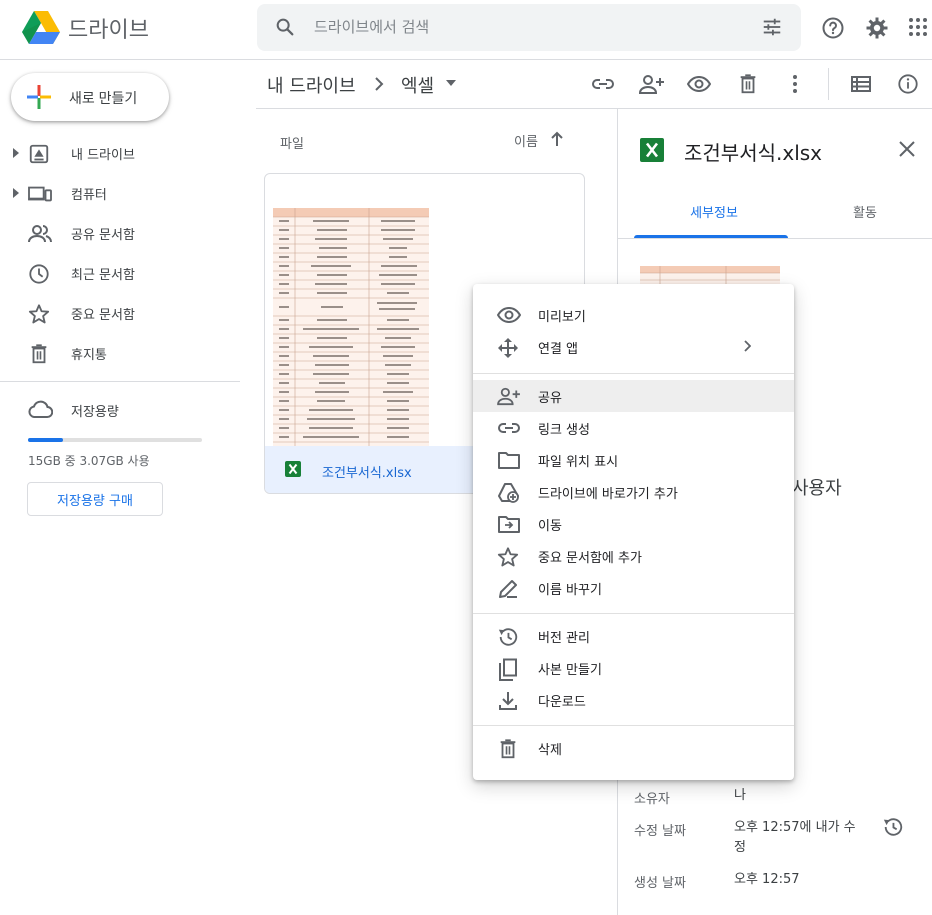 The width and height of the screenshot is (932, 915). What do you see at coordinates (633, 588) in the screenshot?
I see `menu-item-rename: 이름 바꾸기` at bounding box center [633, 588].